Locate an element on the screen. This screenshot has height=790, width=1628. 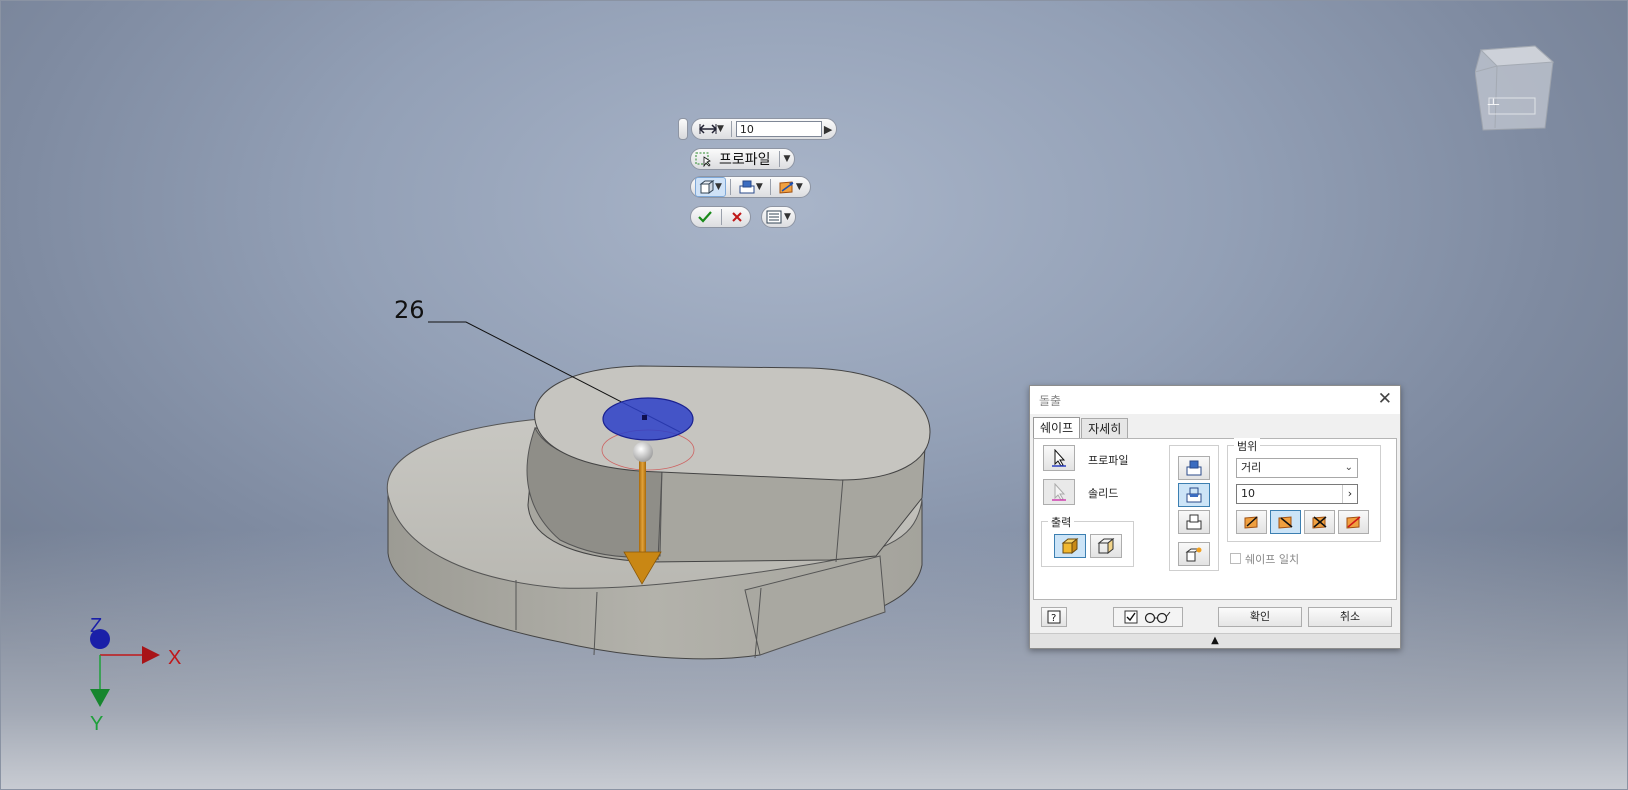
mini-toolbar-row-options: ▼ ▼ ▼ is located at coordinates (750, 187).